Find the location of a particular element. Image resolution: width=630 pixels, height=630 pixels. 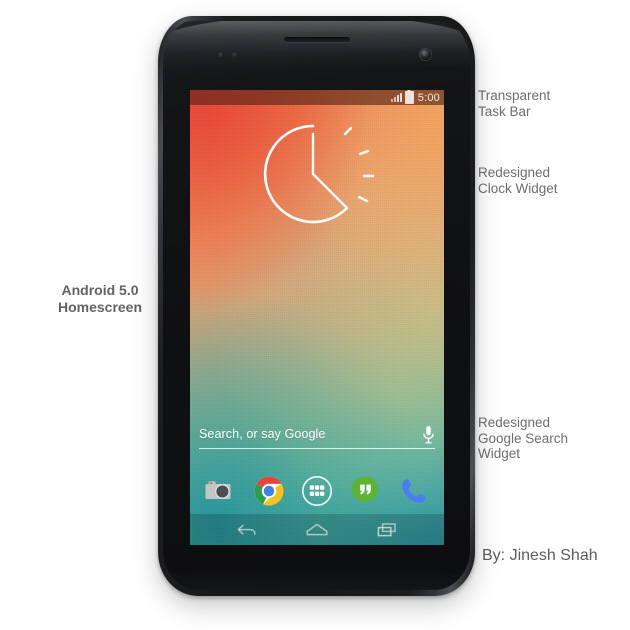

glass-highlight is located at coordinates (316, 45).